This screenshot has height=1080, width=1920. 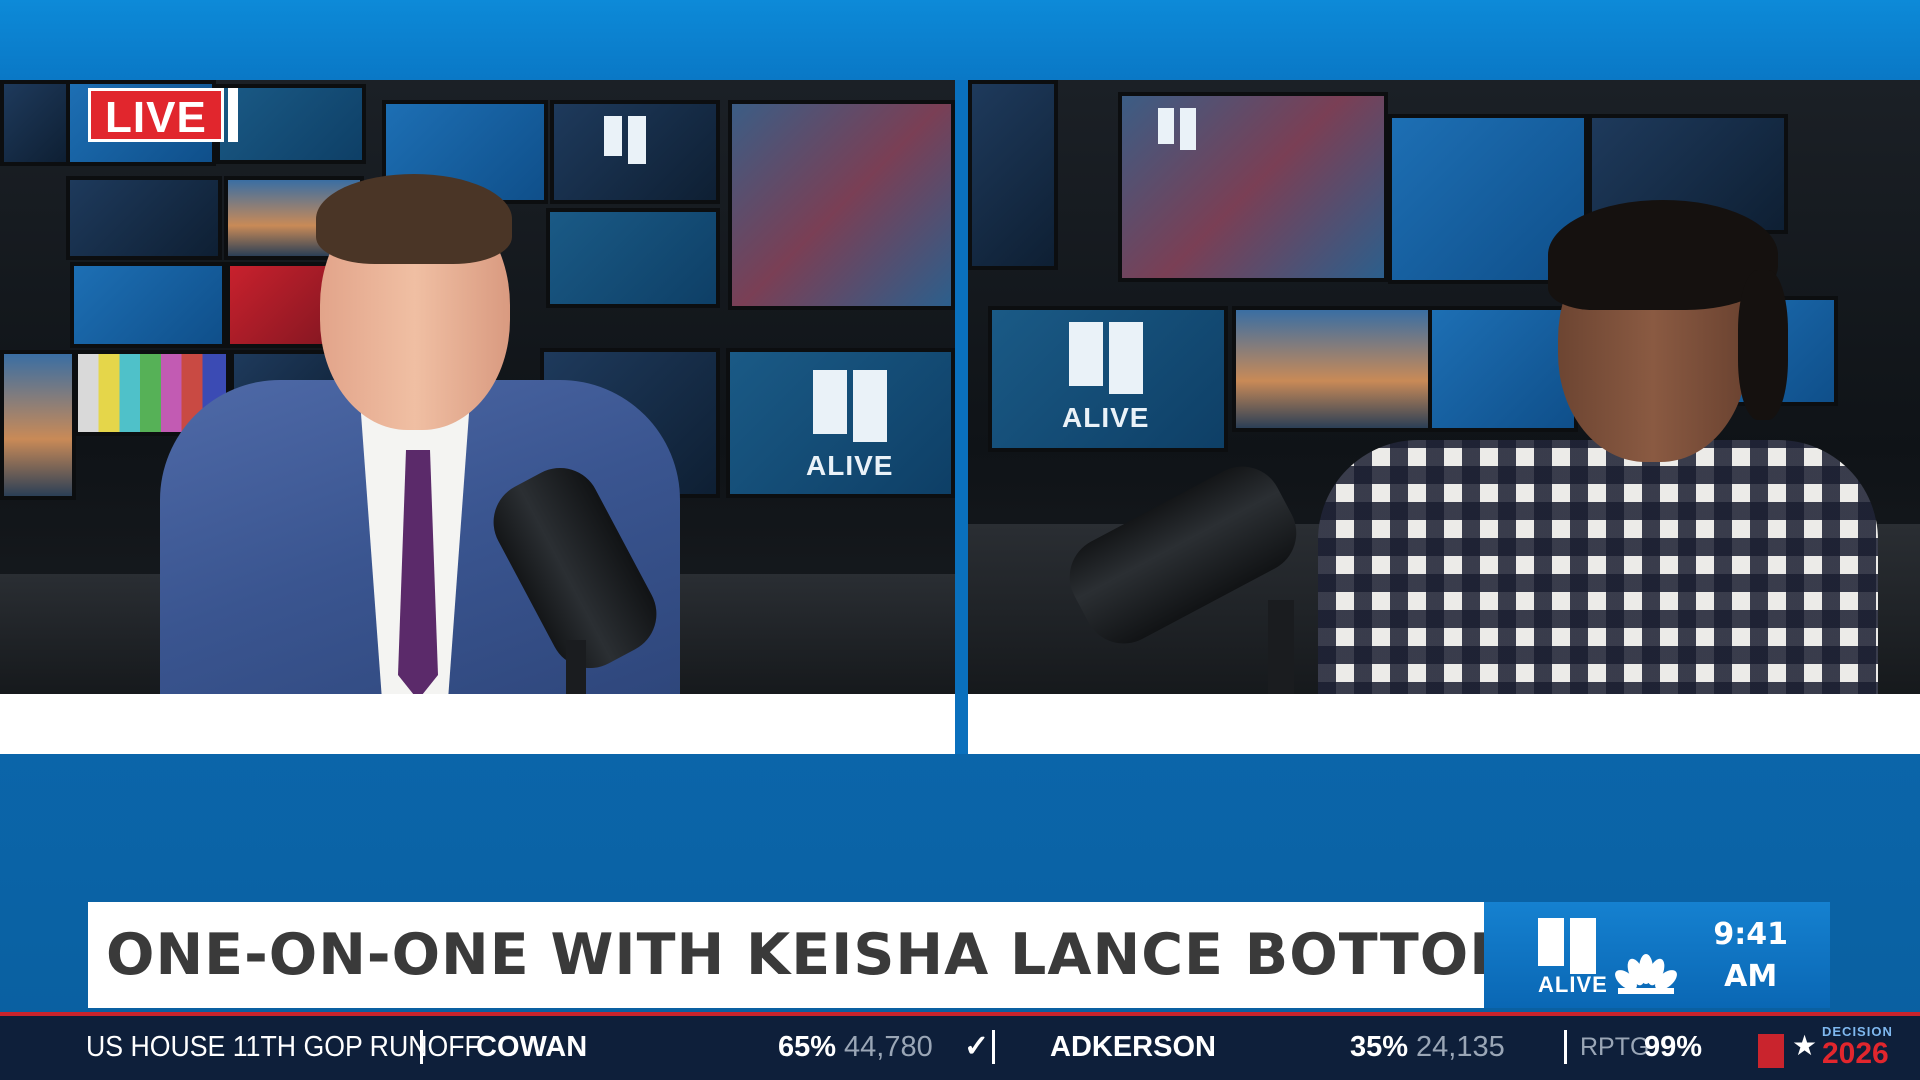 What do you see at coordinates (1615, 1047) in the screenshot?
I see `reporting-label: RPTG` at bounding box center [1615, 1047].